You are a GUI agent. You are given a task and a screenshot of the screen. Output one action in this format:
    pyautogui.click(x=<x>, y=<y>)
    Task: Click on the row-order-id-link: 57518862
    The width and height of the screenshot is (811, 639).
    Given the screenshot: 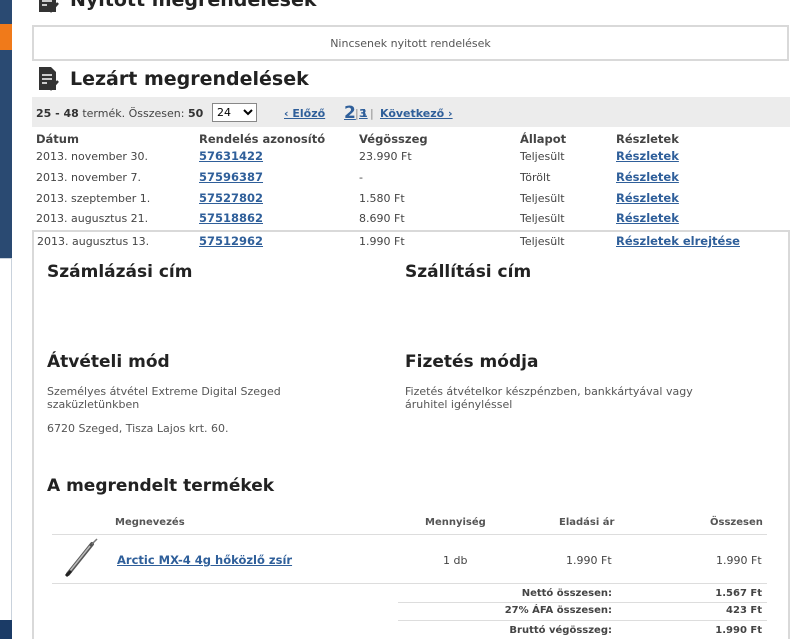 What is the action you would take?
    pyautogui.click(x=231, y=218)
    